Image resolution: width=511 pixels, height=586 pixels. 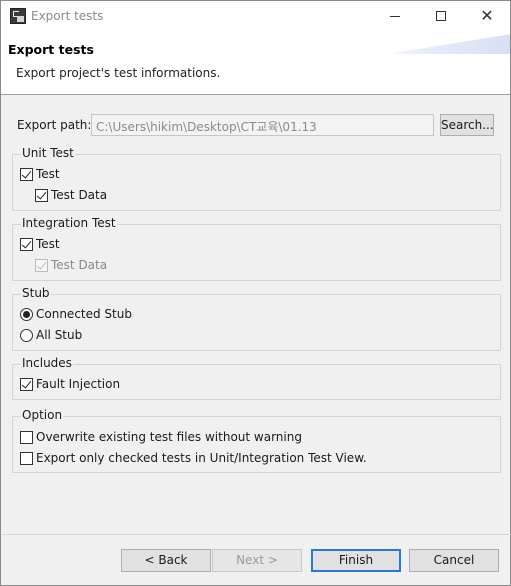 I want to click on unit-test-group-title: Unit Test, so click(x=48, y=153).